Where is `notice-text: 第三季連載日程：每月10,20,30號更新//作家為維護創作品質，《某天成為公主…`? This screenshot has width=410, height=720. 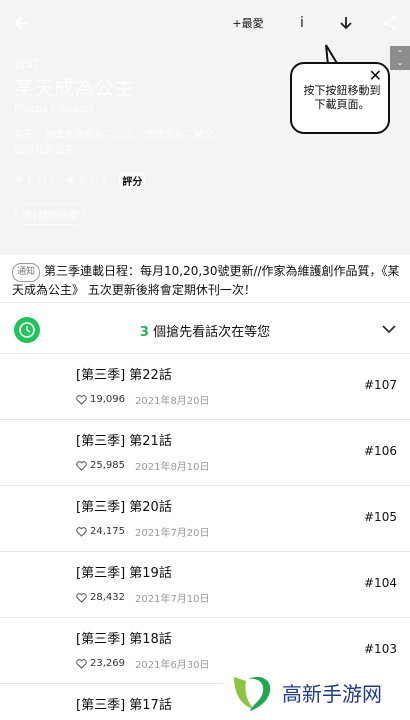 notice-text: 第三季連載日程：每月10,20,30號更新//作家為維護創作品質，《某天成為公主… is located at coordinates (206, 280).